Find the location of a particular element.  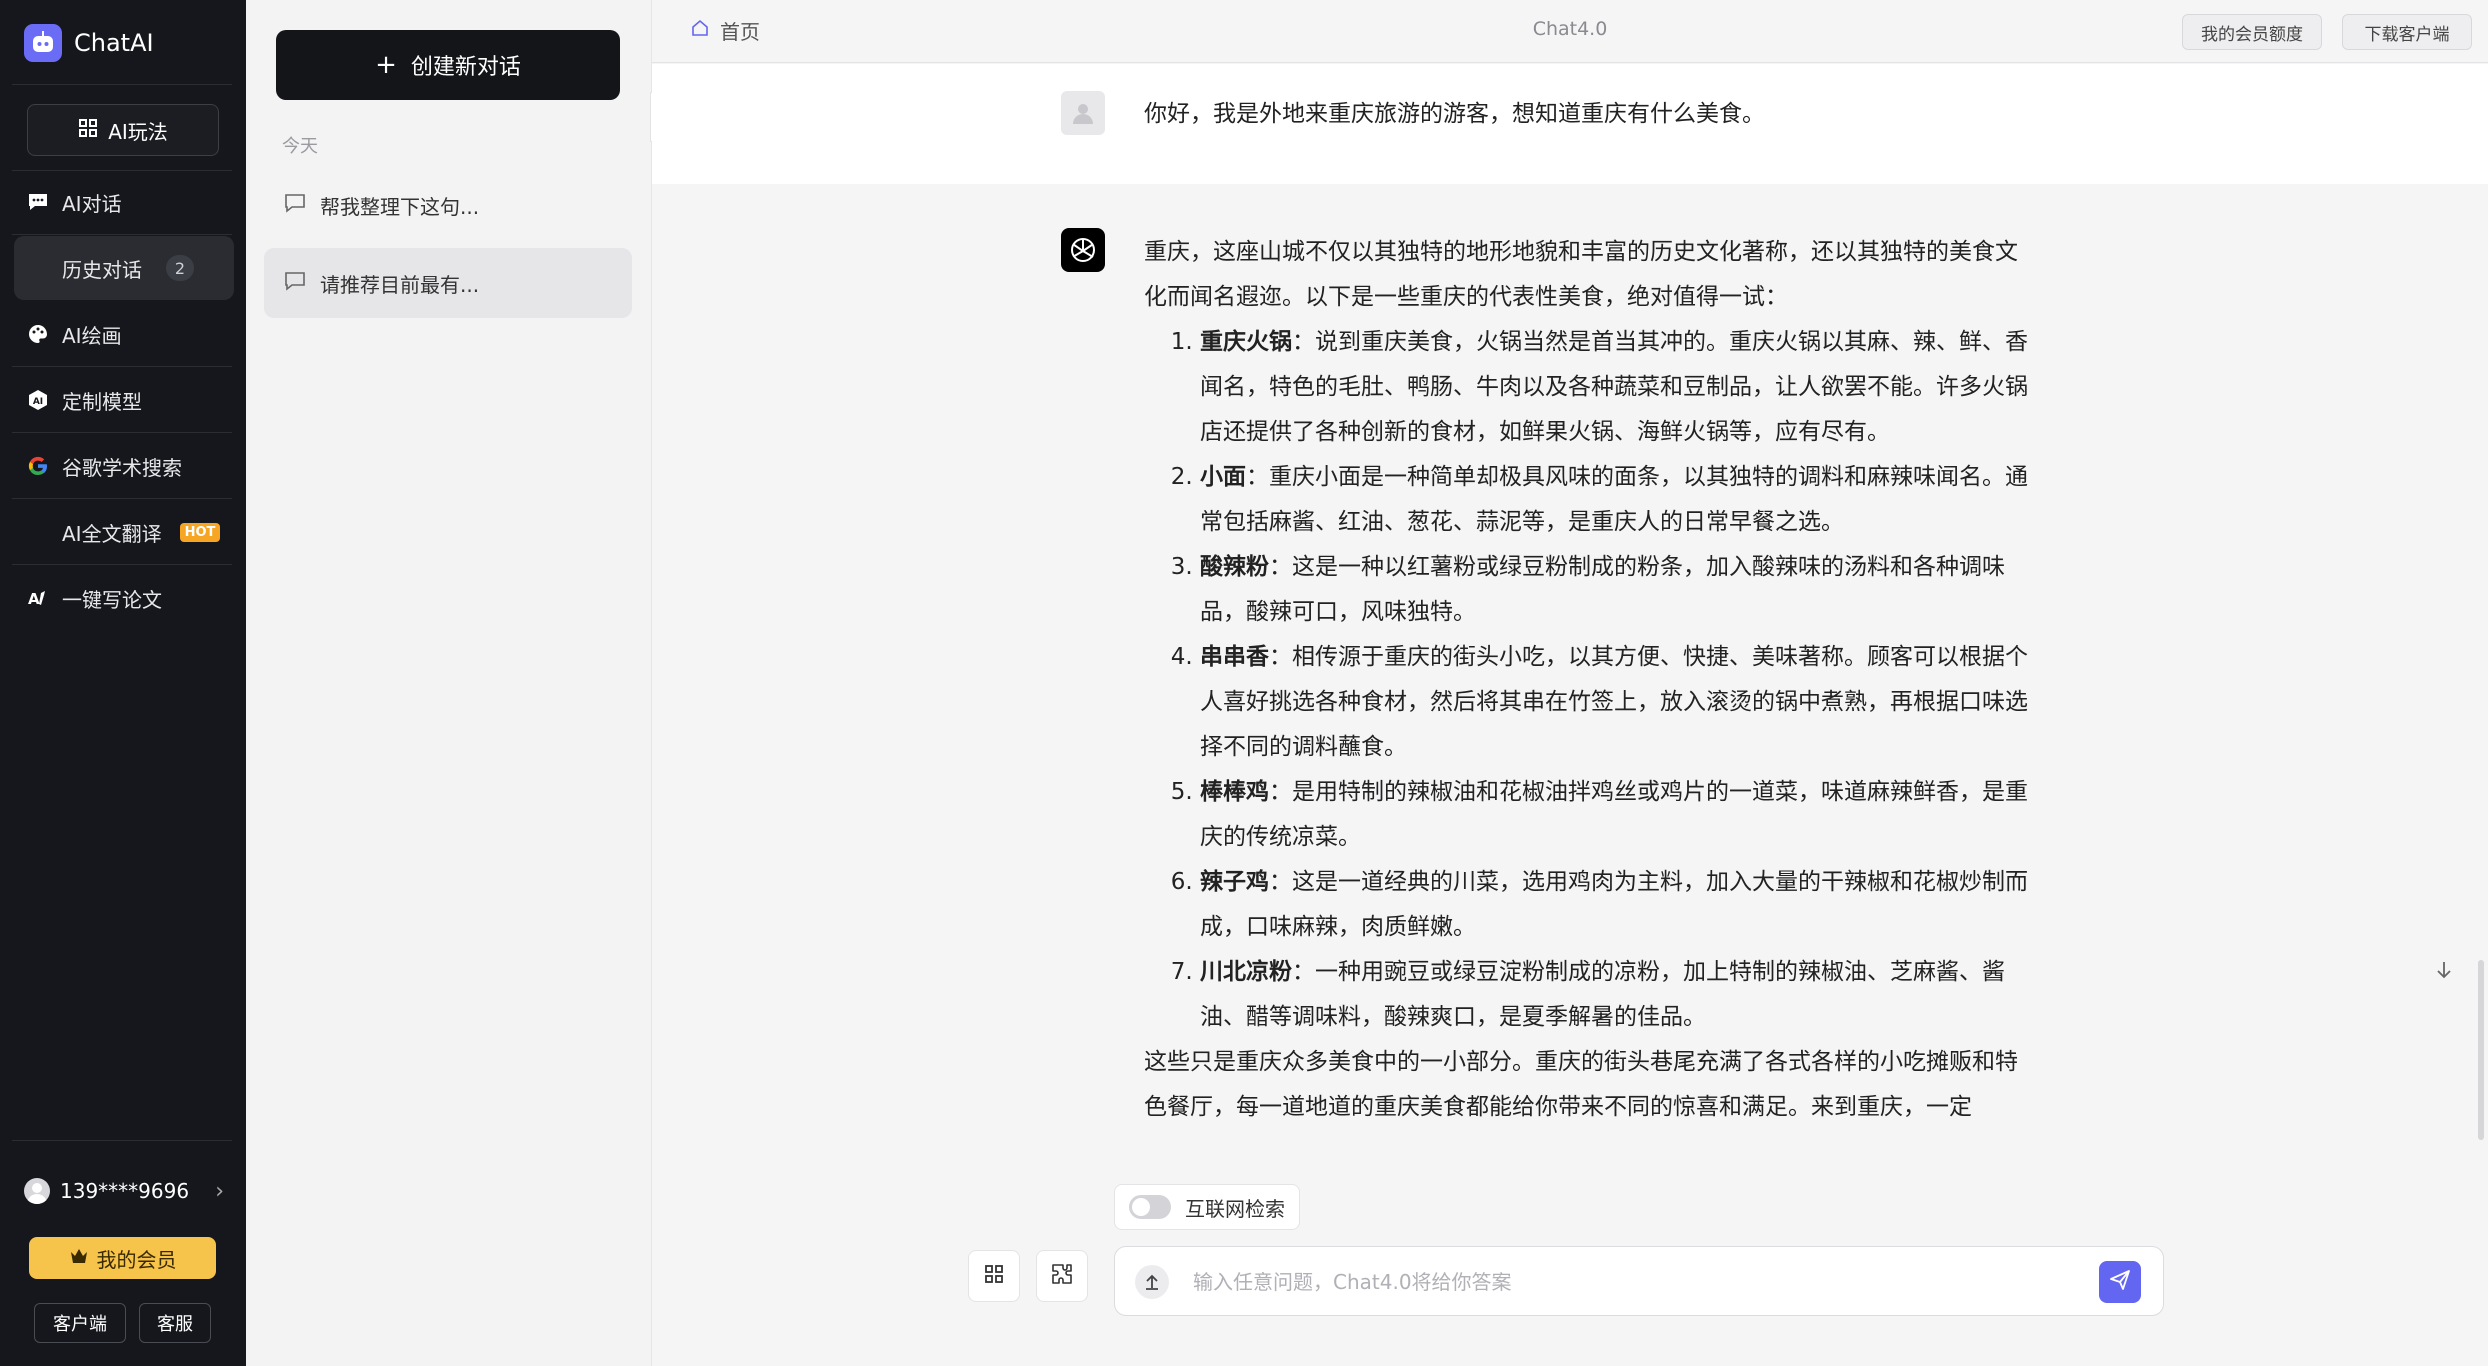

my-membership-button: 我的会员 is located at coordinates (122, 1258).